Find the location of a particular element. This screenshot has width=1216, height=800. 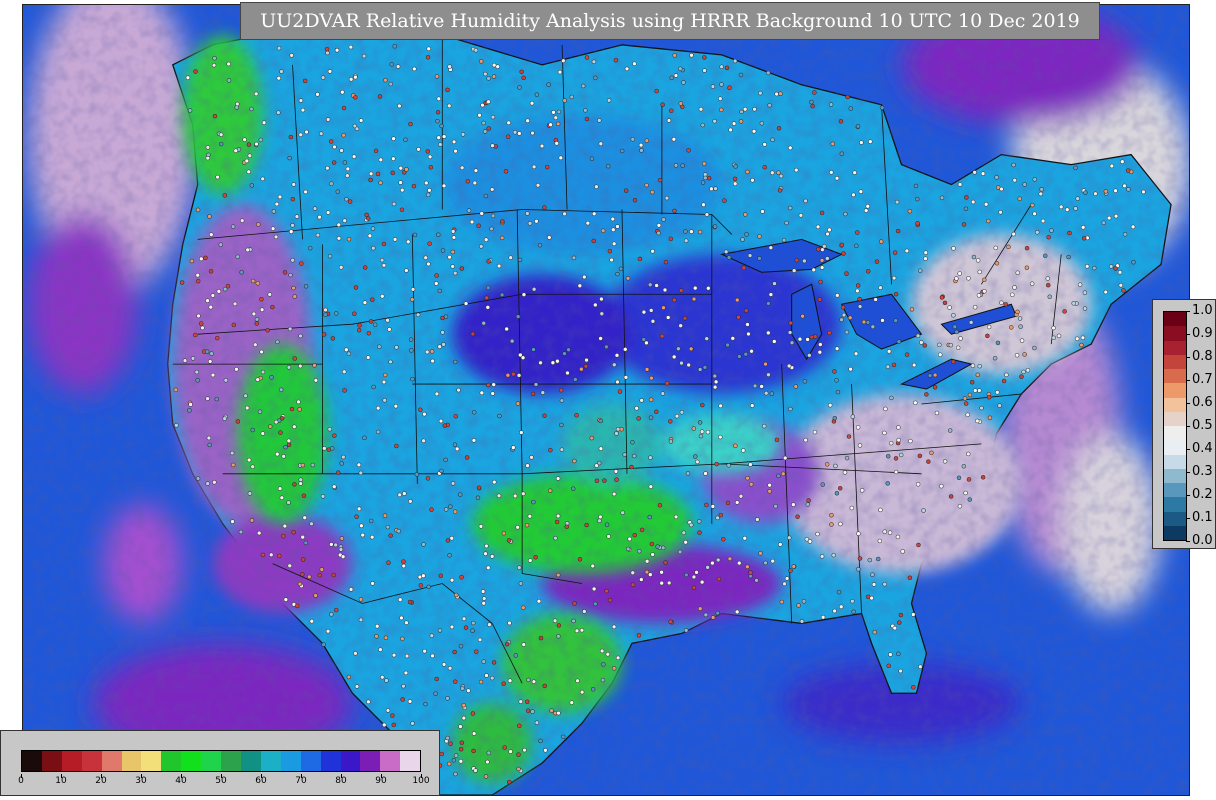

rh-tick-label: 40 is located at coordinates (181, 781).